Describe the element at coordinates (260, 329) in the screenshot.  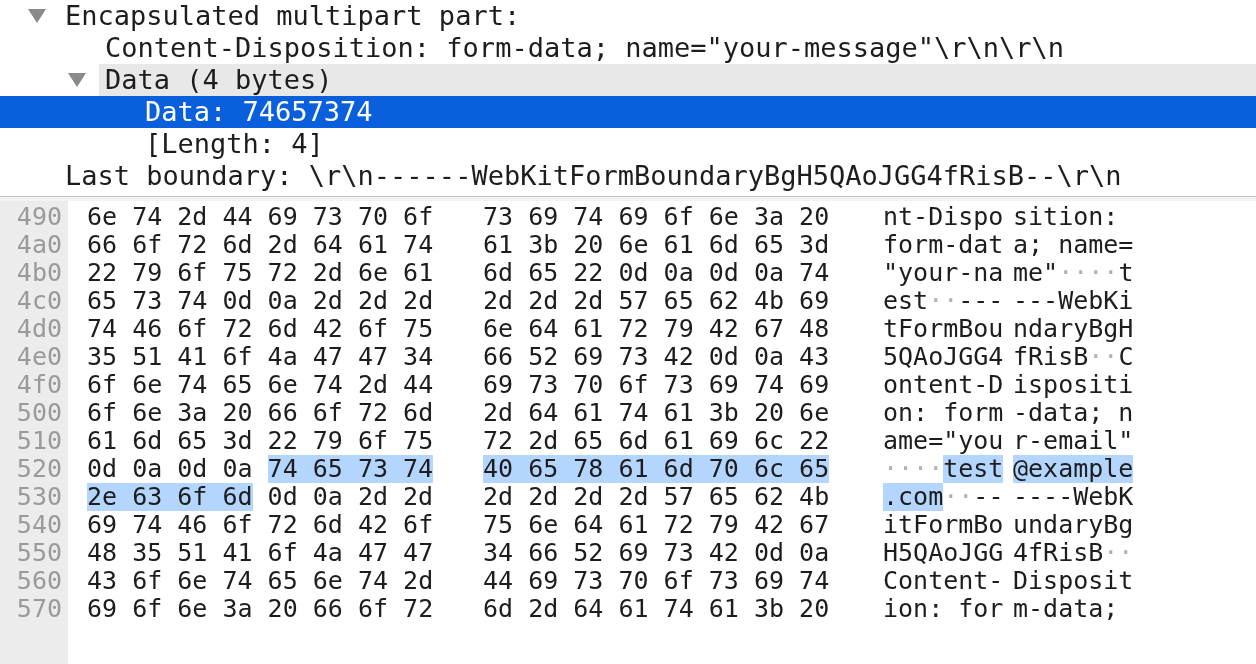
I see `hex-bytes: 74 46 6f 72 6d 42 6f 75` at that location.